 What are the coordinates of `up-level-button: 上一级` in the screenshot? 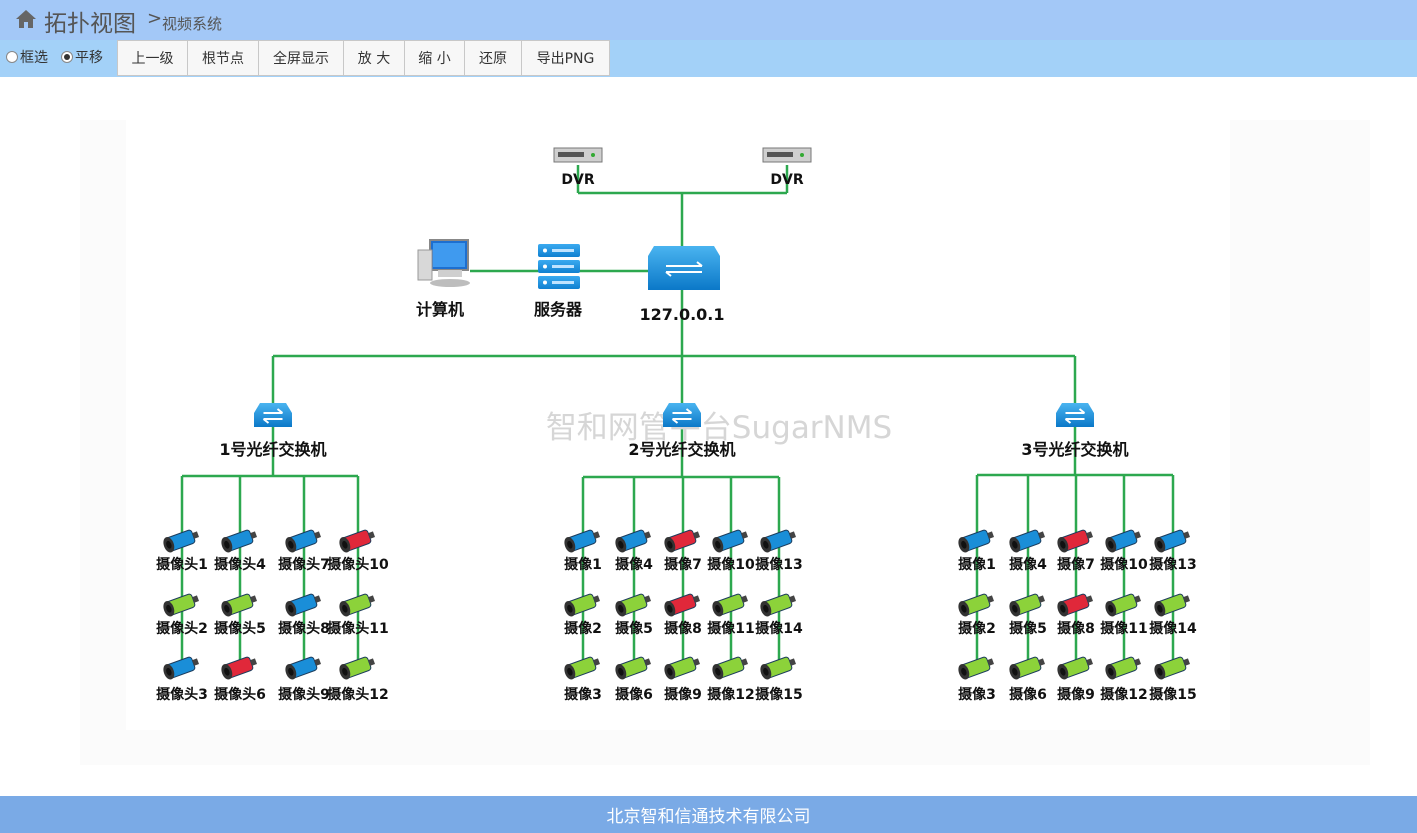 It's located at (152, 58).